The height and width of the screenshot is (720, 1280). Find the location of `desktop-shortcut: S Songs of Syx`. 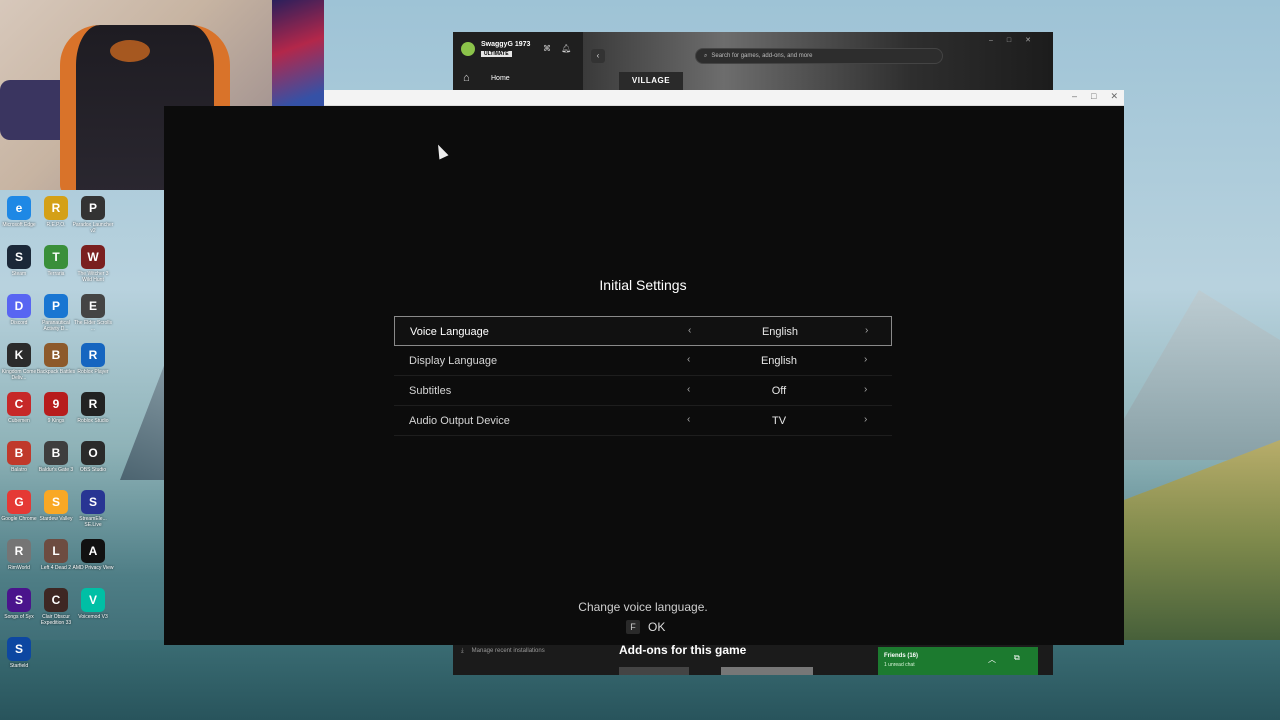

desktop-shortcut: S Songs of Syx is located at coordinates (19, 604).